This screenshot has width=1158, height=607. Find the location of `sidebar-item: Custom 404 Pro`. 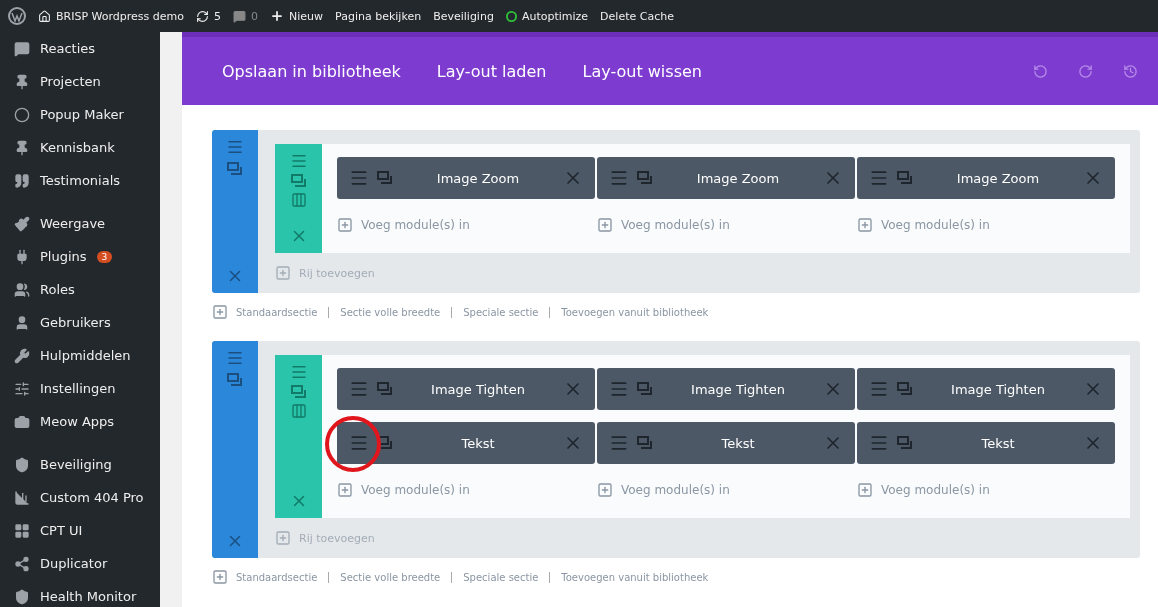

sidebar-item: Custom 404 Pro is located at coordinates (80, 497).